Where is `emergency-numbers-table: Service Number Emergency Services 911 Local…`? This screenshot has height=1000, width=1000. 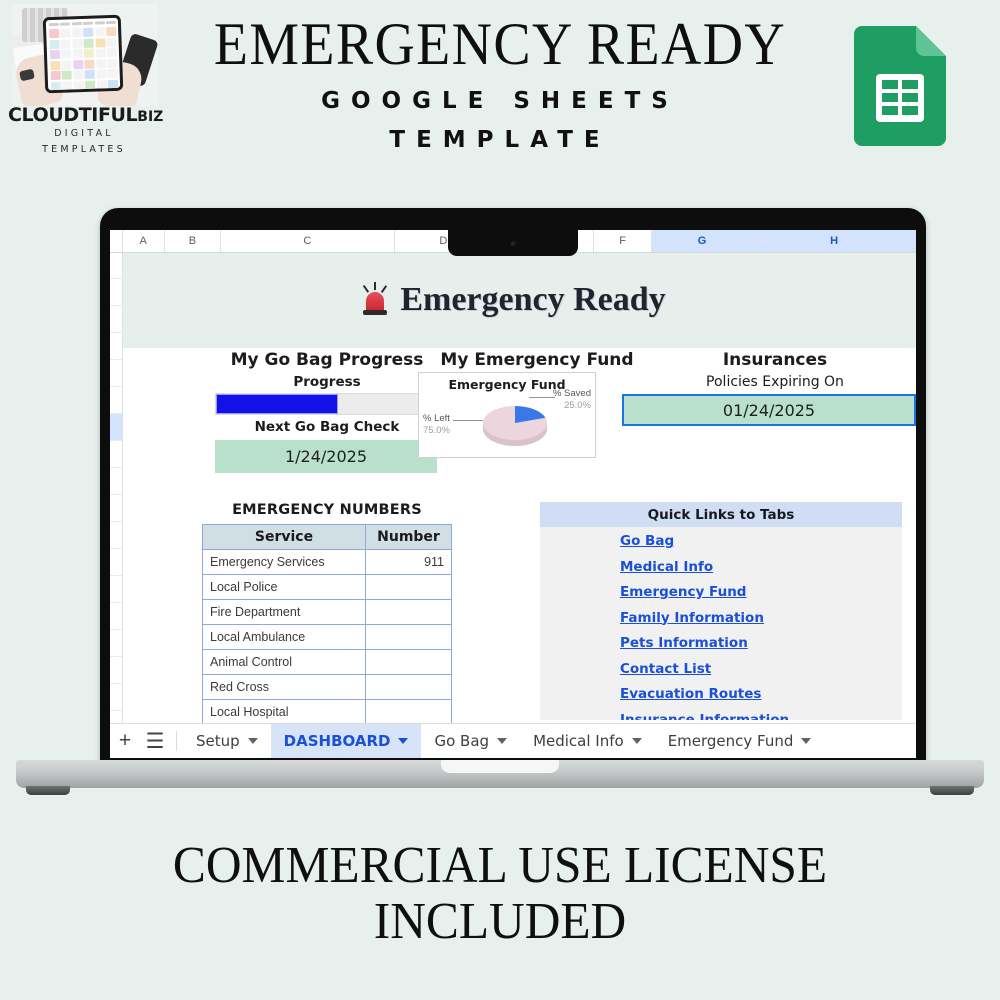
emergency-numbers-table: Service Number Emergency Services 911 Local… is located at coordinates (327, 624).